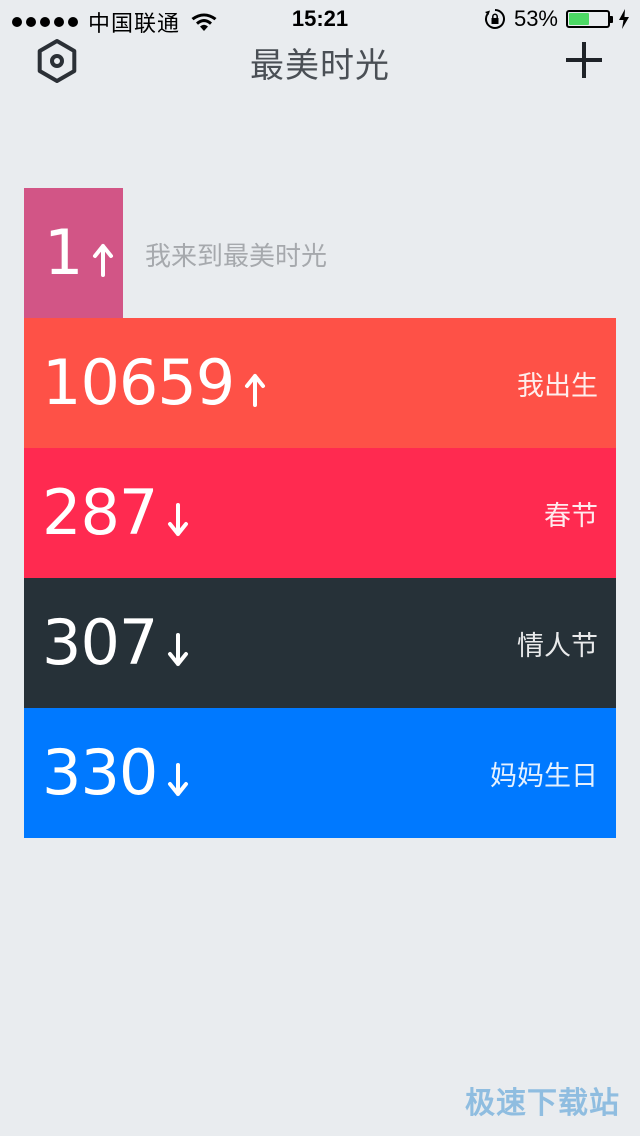  What do you see at coordinates (542, 1103) in the screenshot?
I see `watermark-text: 极速下载站` at bounding box center [542, 1103].